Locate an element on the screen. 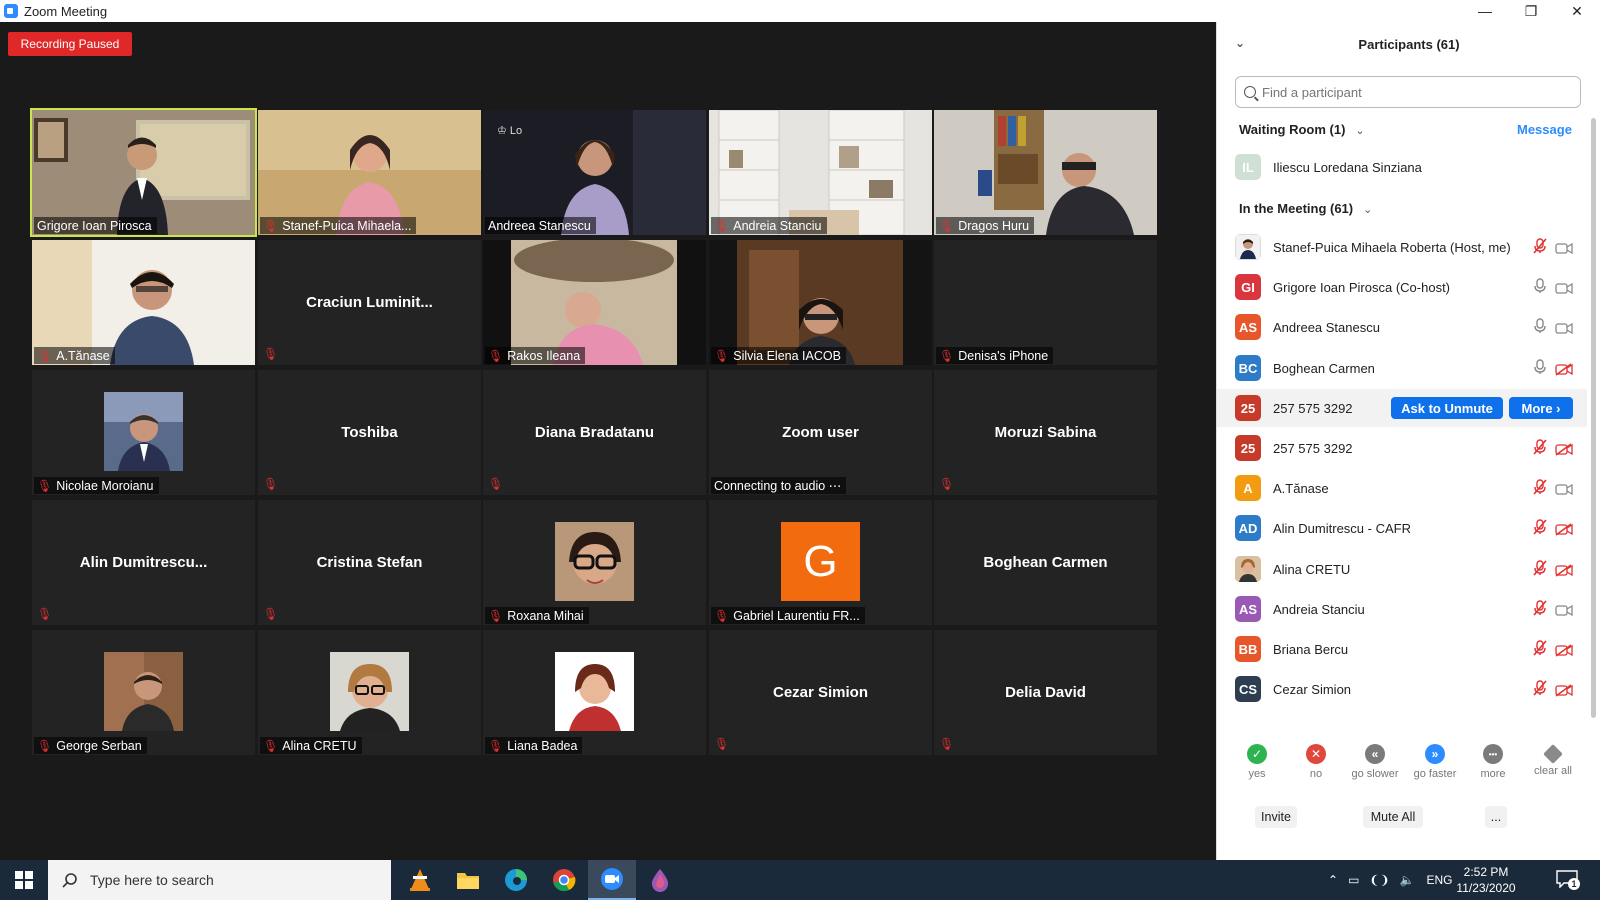 This screenshot has height=900, width=1600. video-tile: Zoom user Connecting to audio ⋯ is located at coordinates (820, 432).